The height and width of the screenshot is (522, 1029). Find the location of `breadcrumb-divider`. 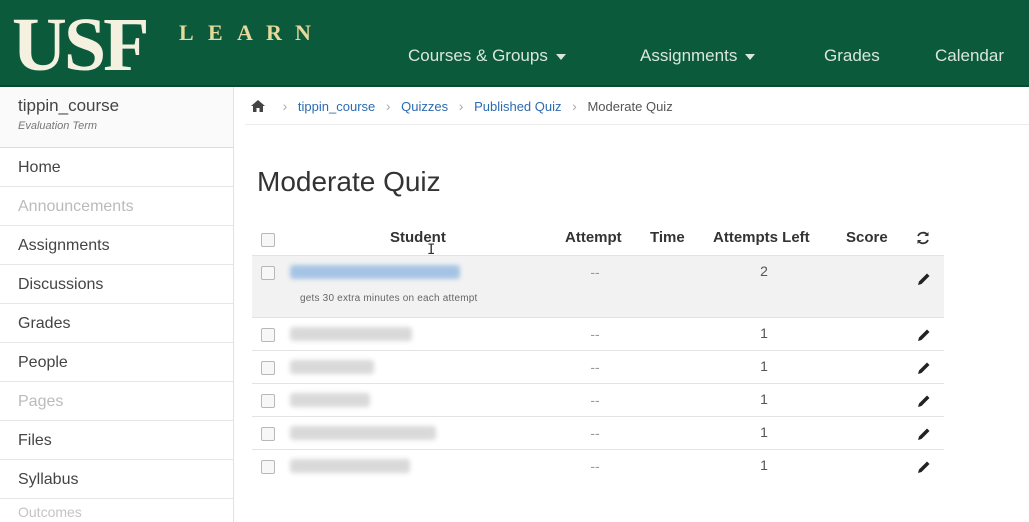

breadcrumb-divider is located at coordinates (637, 124).